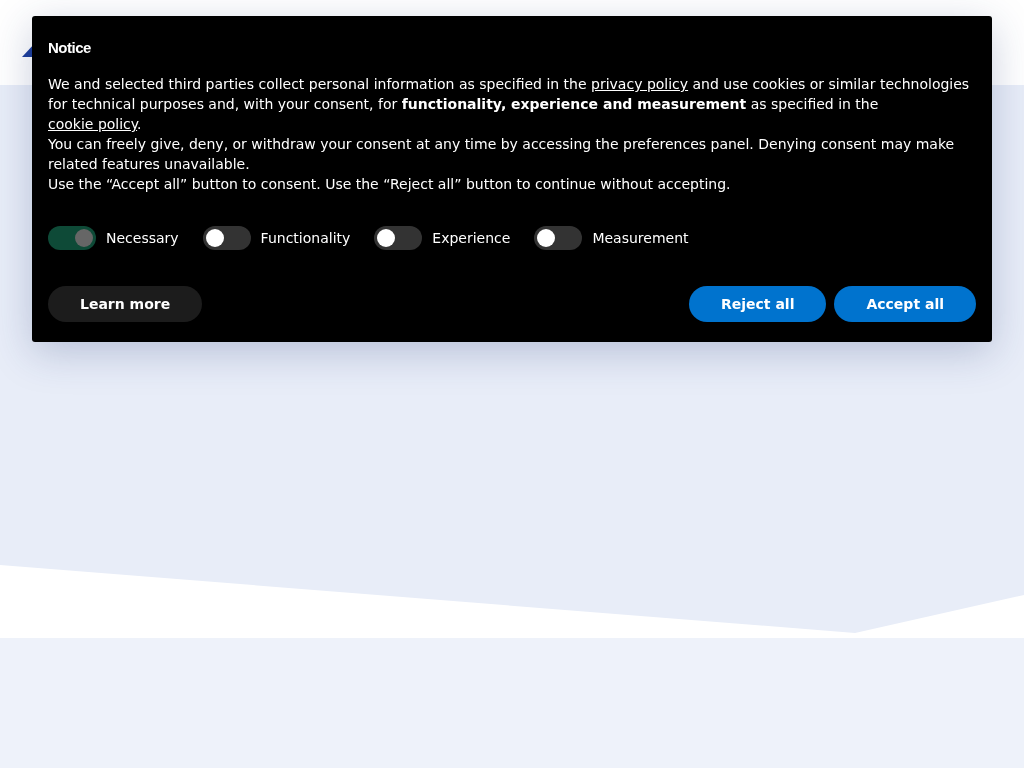  I want to click on toggle-label: Necessary, so click(142, 238).